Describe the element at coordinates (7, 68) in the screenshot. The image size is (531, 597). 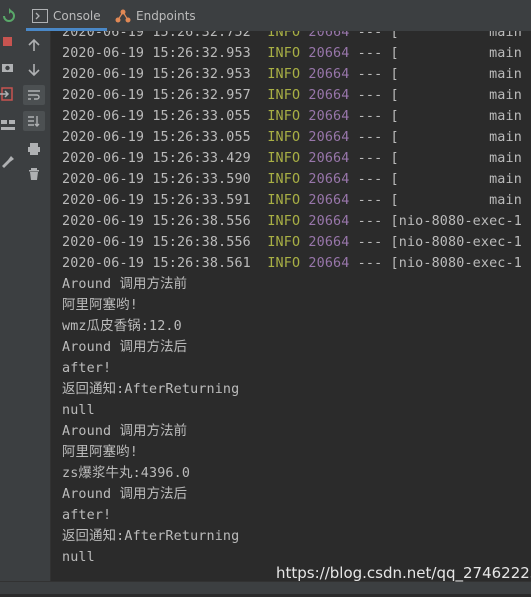
I see `camera-icon` at that location.